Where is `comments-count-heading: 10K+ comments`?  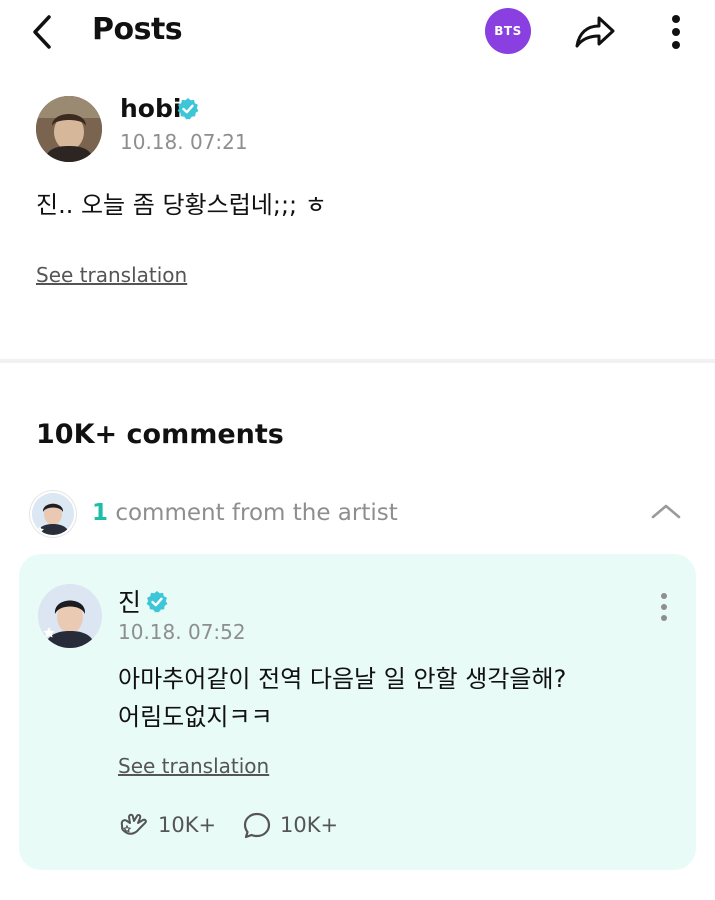
comments-count-heading: 10K+ comments is located at coordinates (160, 434).